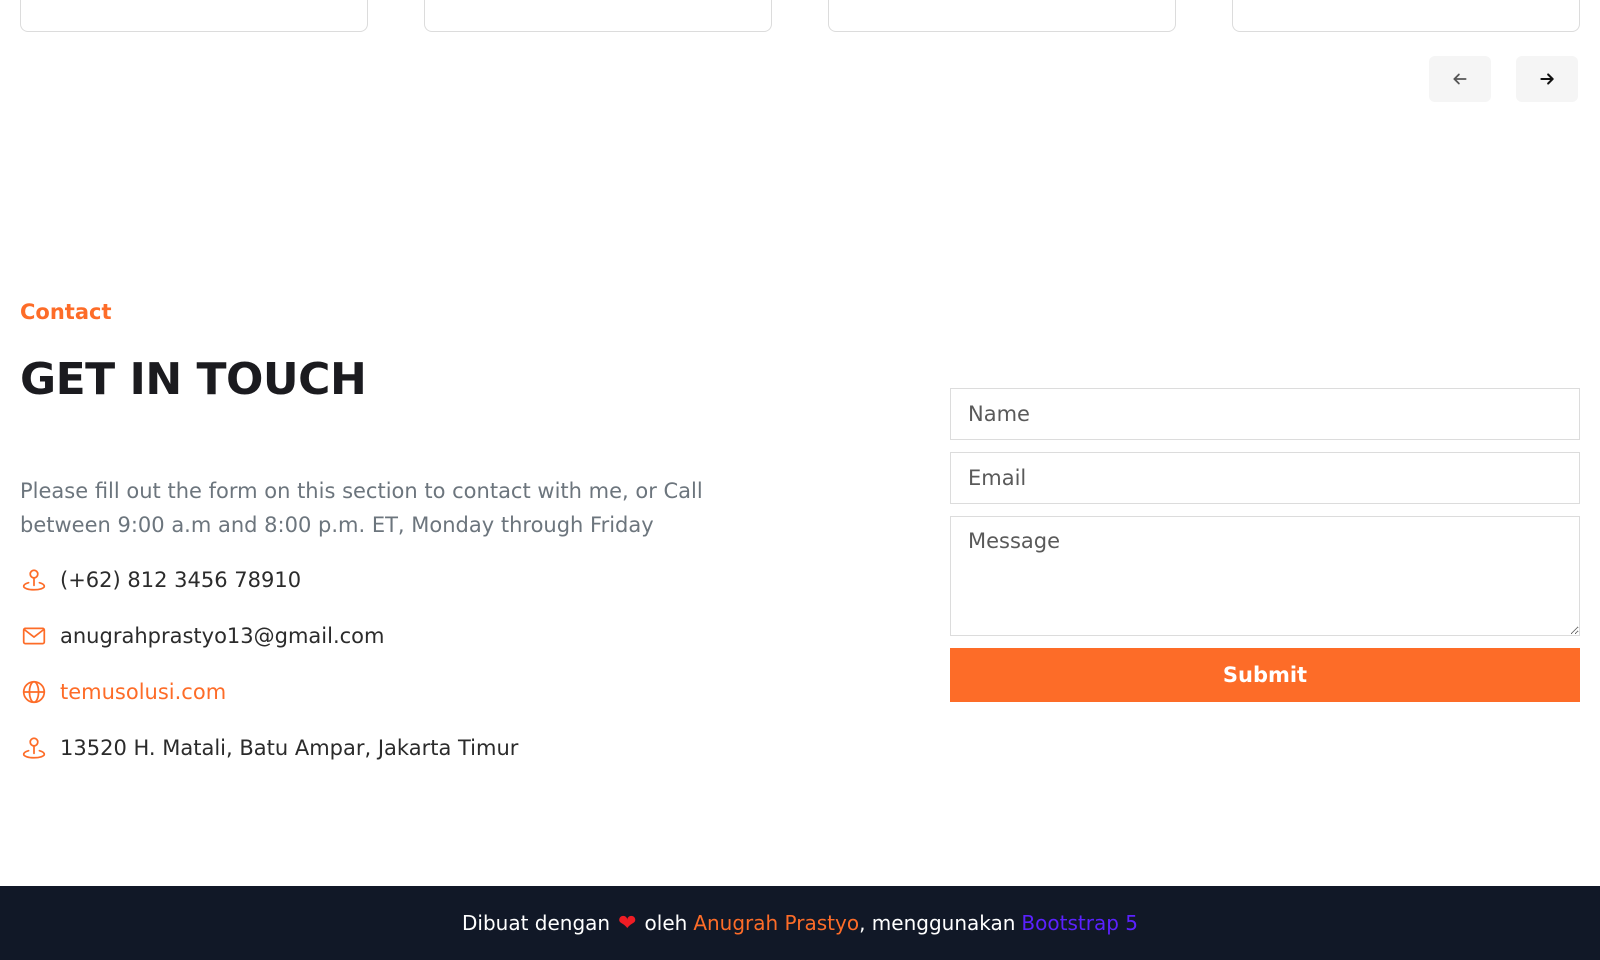  What do you see at coordinates (34, 692) in the screenshot?
I see `globe-icon` at bounding box center [34, 692].